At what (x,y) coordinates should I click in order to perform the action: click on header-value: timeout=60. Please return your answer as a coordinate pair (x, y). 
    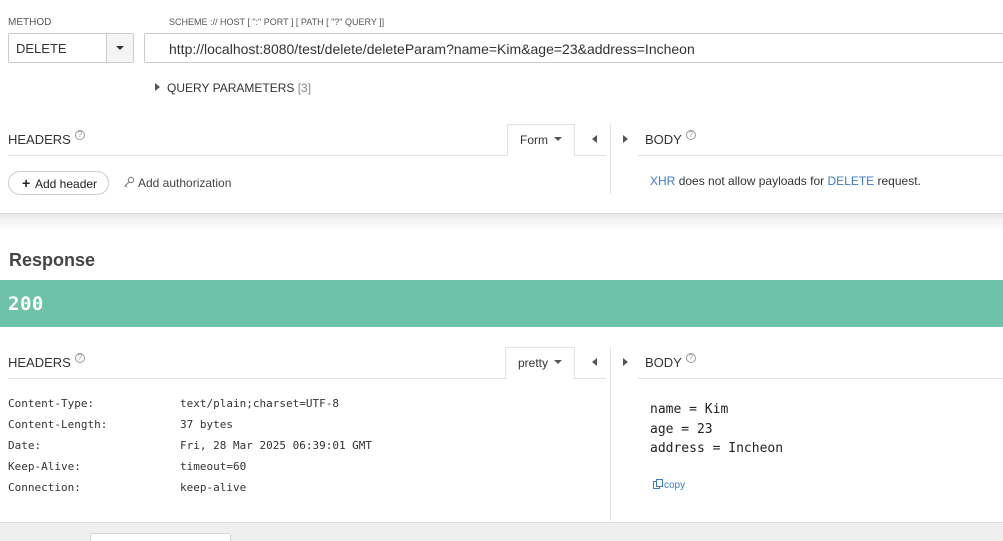
    Looking at the image, I should click on (213, 466).